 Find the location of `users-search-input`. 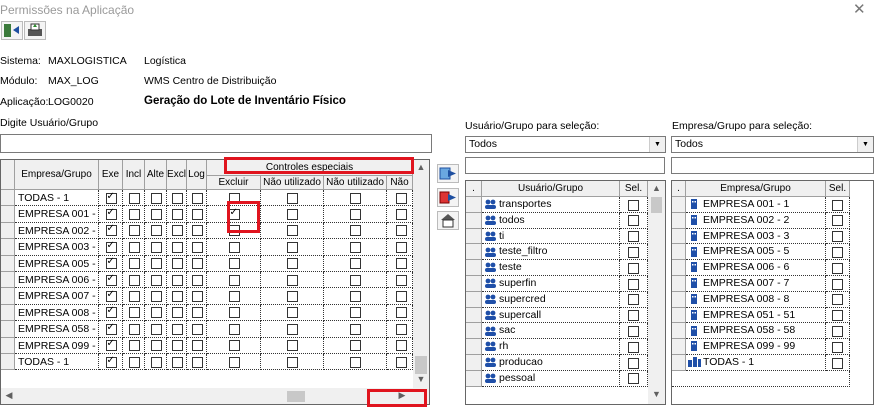

users-search-input is located at coordinates (565, 165).